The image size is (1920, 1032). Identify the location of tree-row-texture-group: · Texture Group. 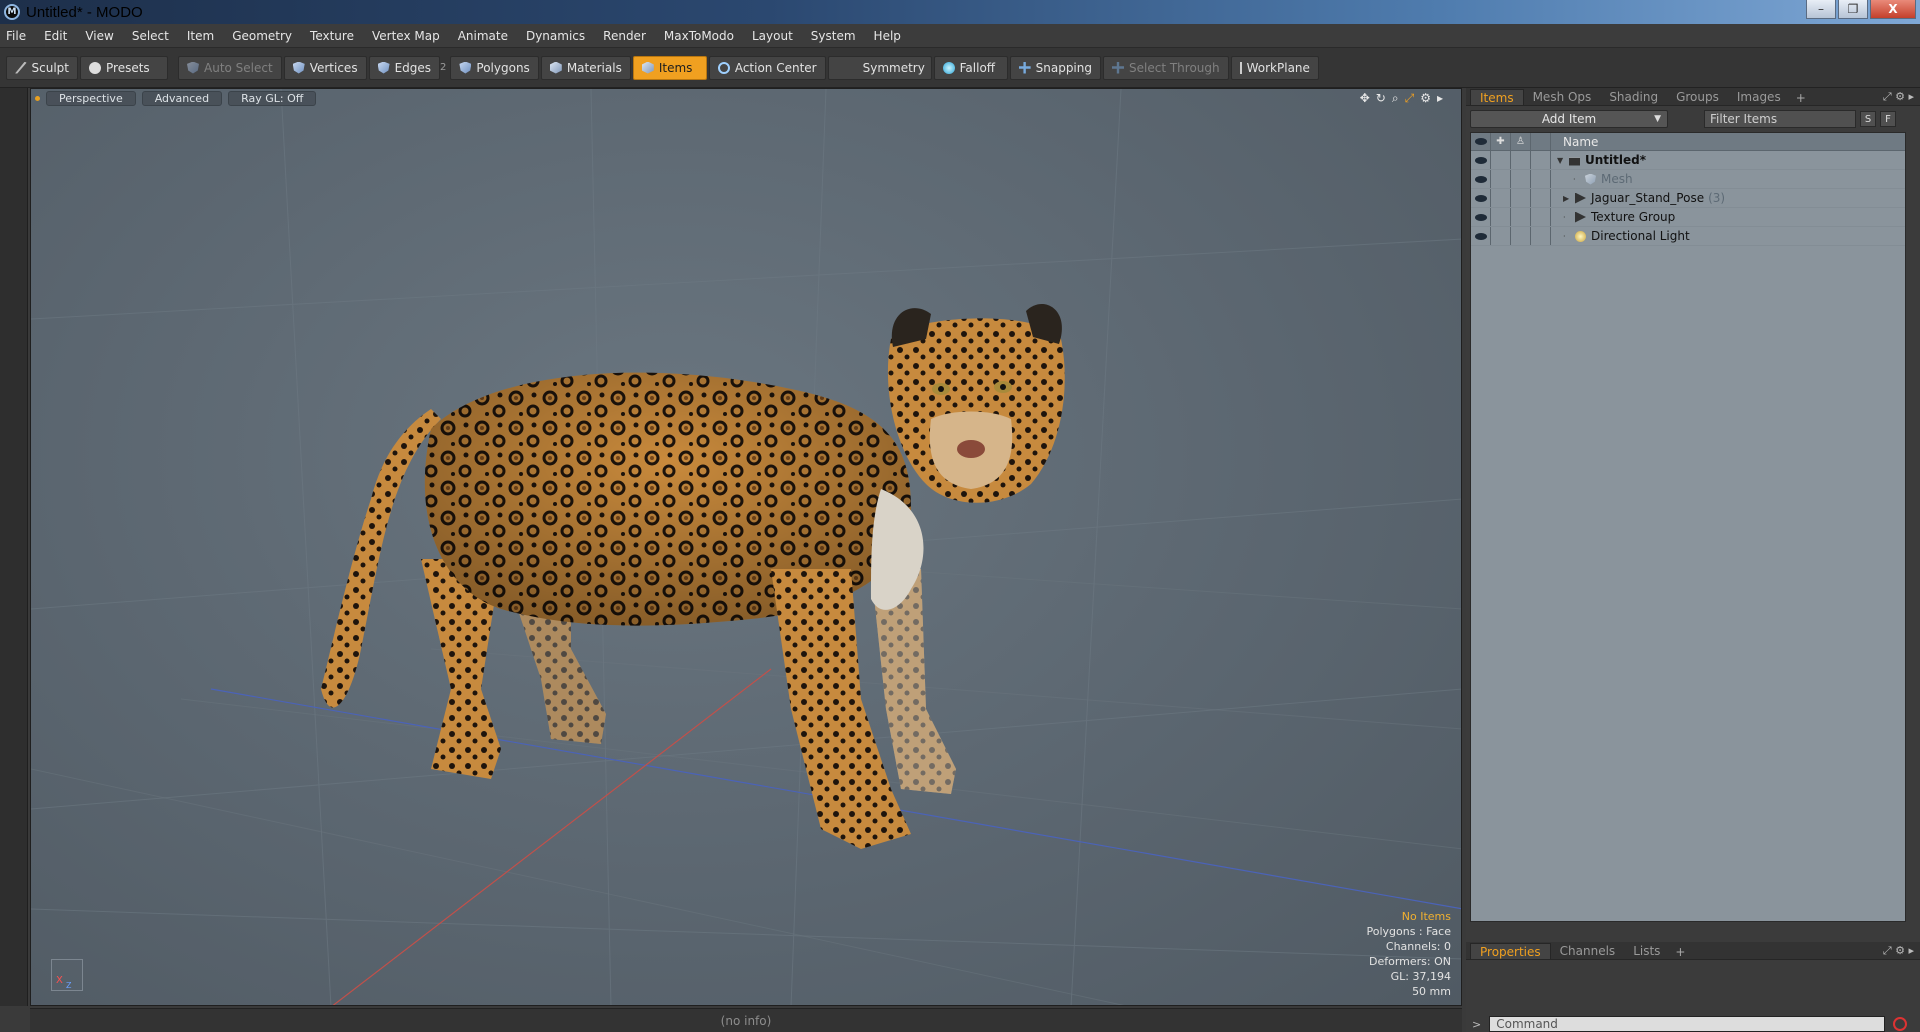
(1688, 217).